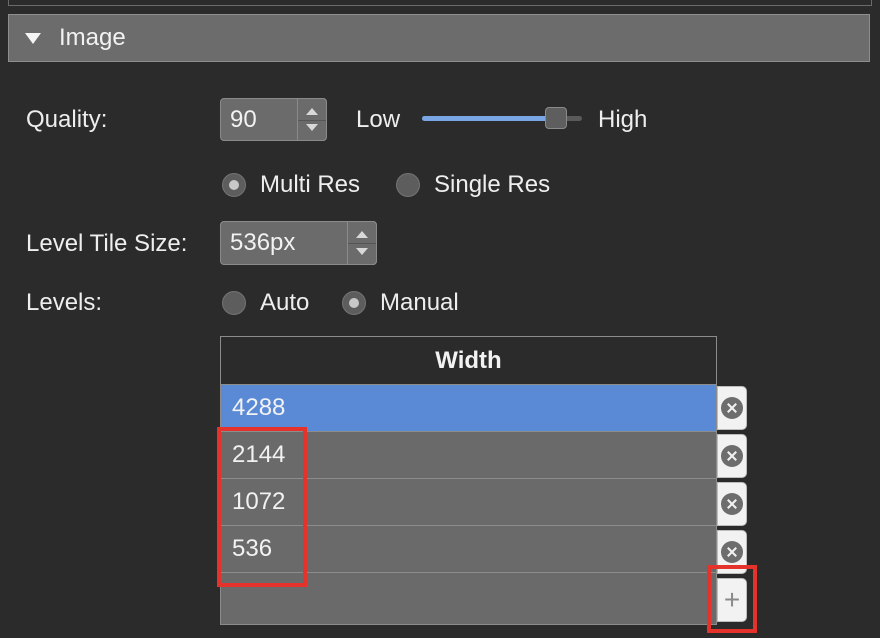 This screenshot has width=880, height=638. What do you see at coordinates (468, 408) in the screenshot?
I see `table-row: 4288` at bounding box center [468, 408].